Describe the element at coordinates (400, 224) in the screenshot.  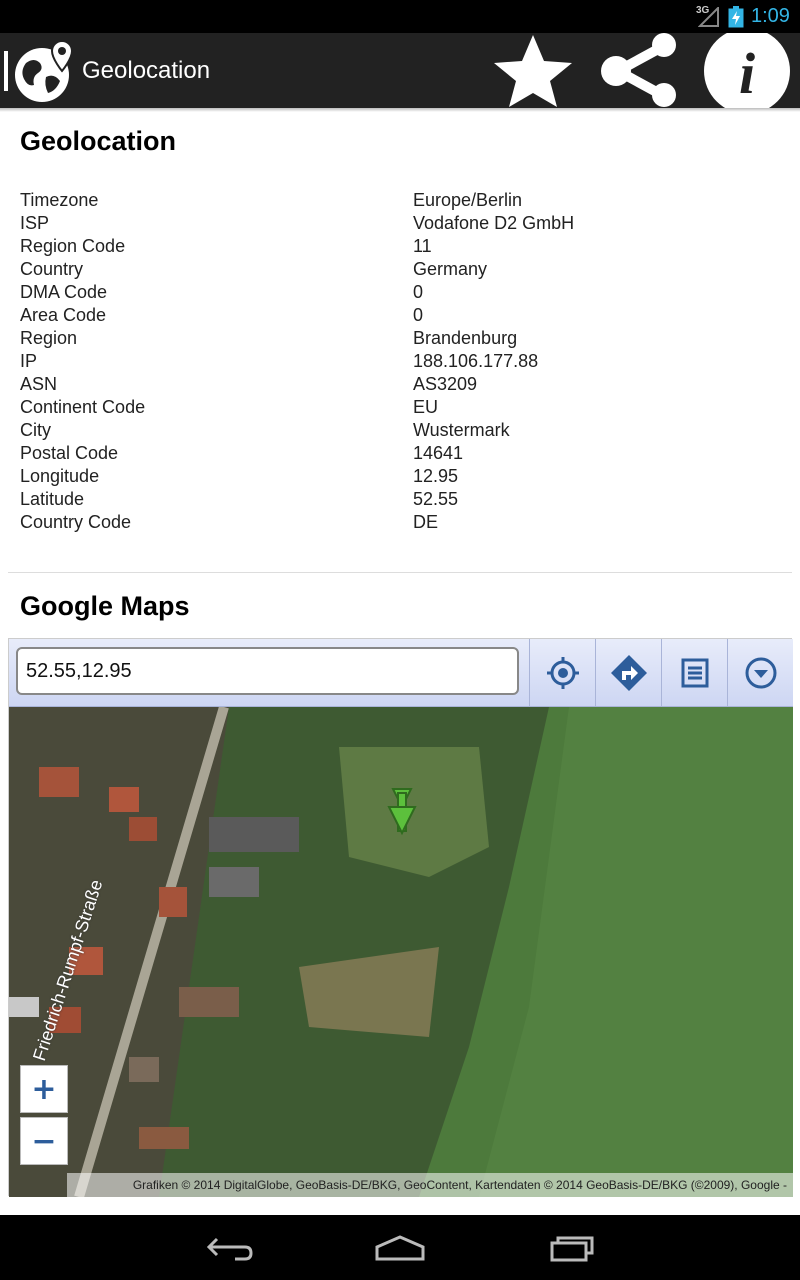
I see `info-row: ISP Vodafone D2 GmbH` at that location.